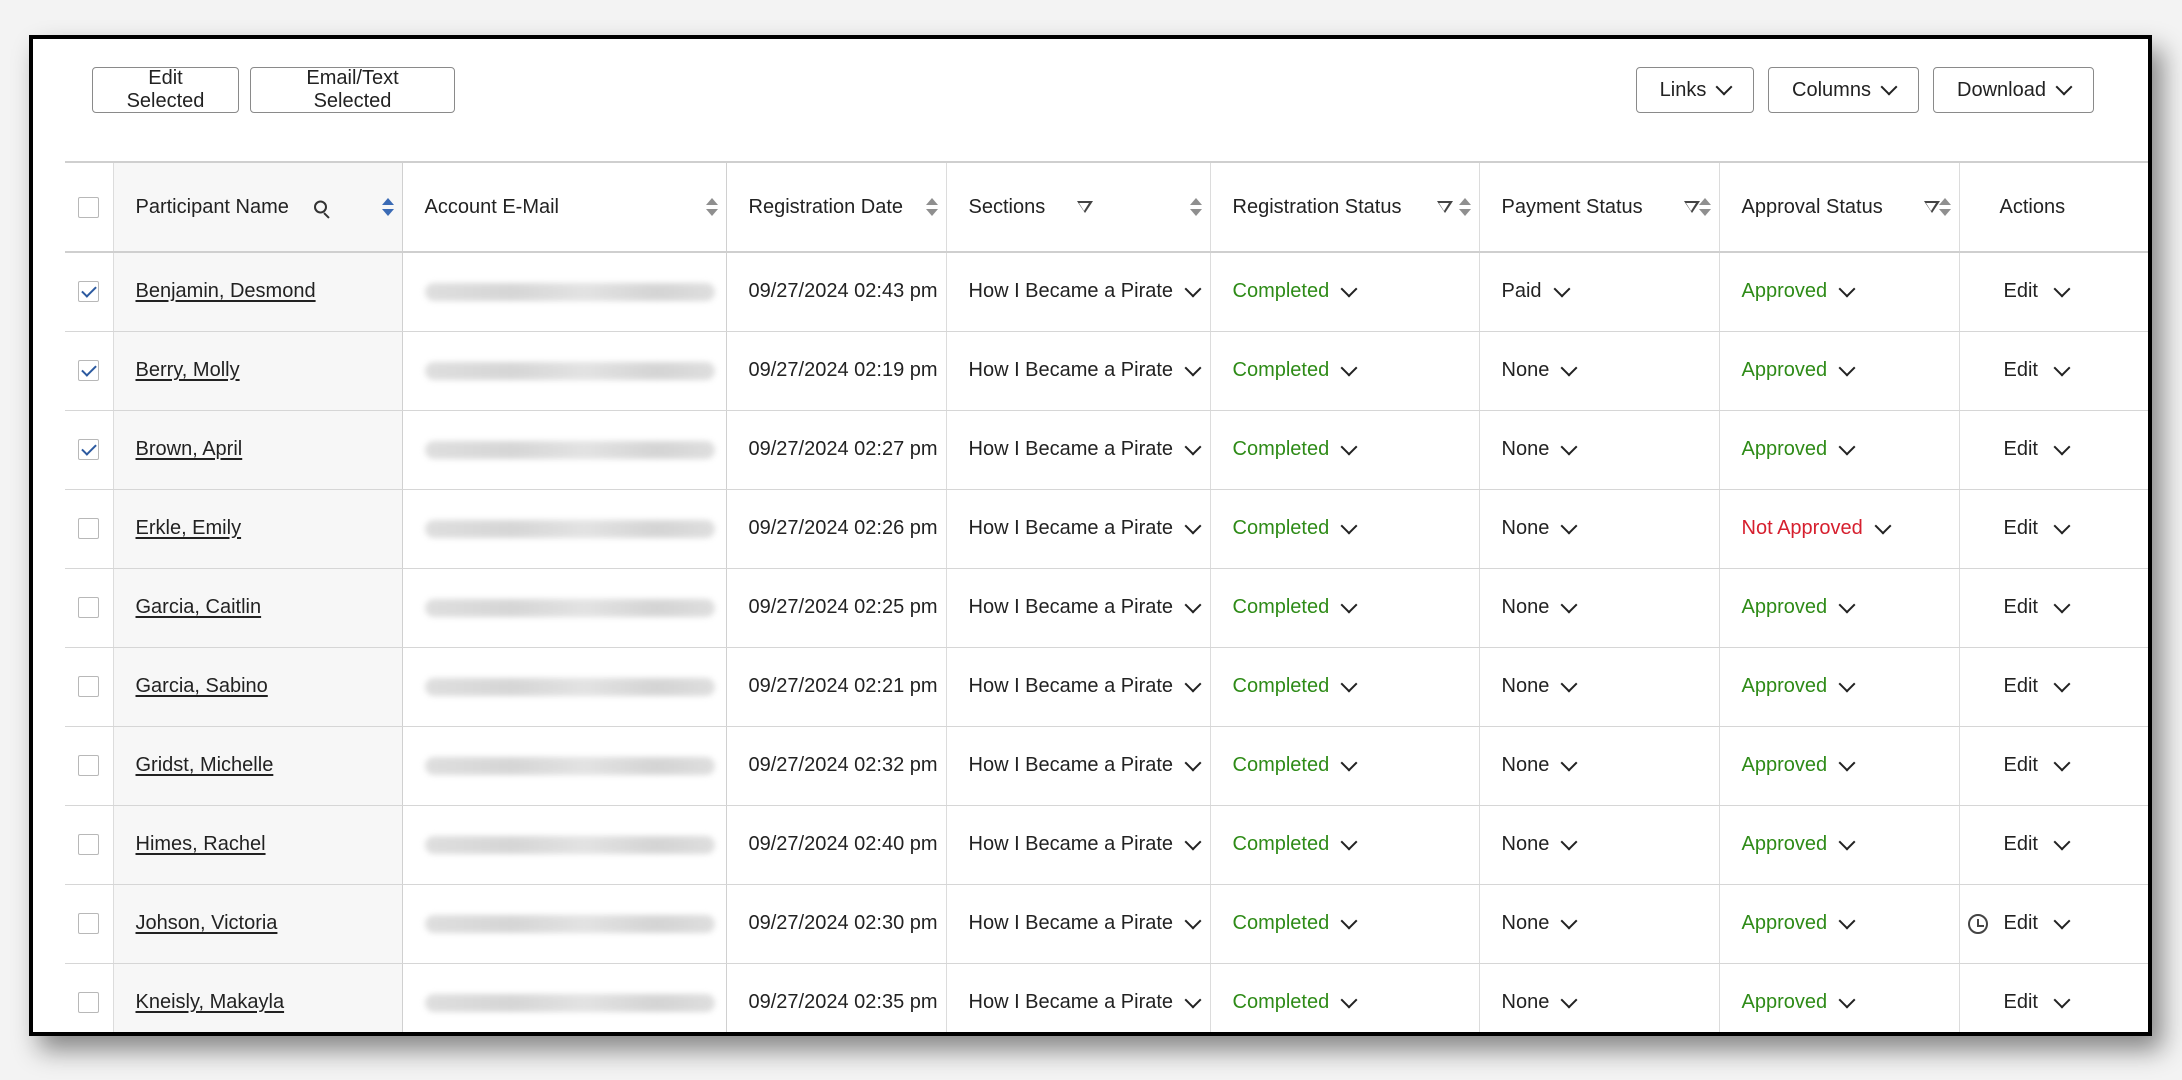 This screenshot has height=1080, width=2182. Describe the element at coordinates (226, 291) in the screenshot. I see `participant-name-link: Benjamin, Desmond` at that location.